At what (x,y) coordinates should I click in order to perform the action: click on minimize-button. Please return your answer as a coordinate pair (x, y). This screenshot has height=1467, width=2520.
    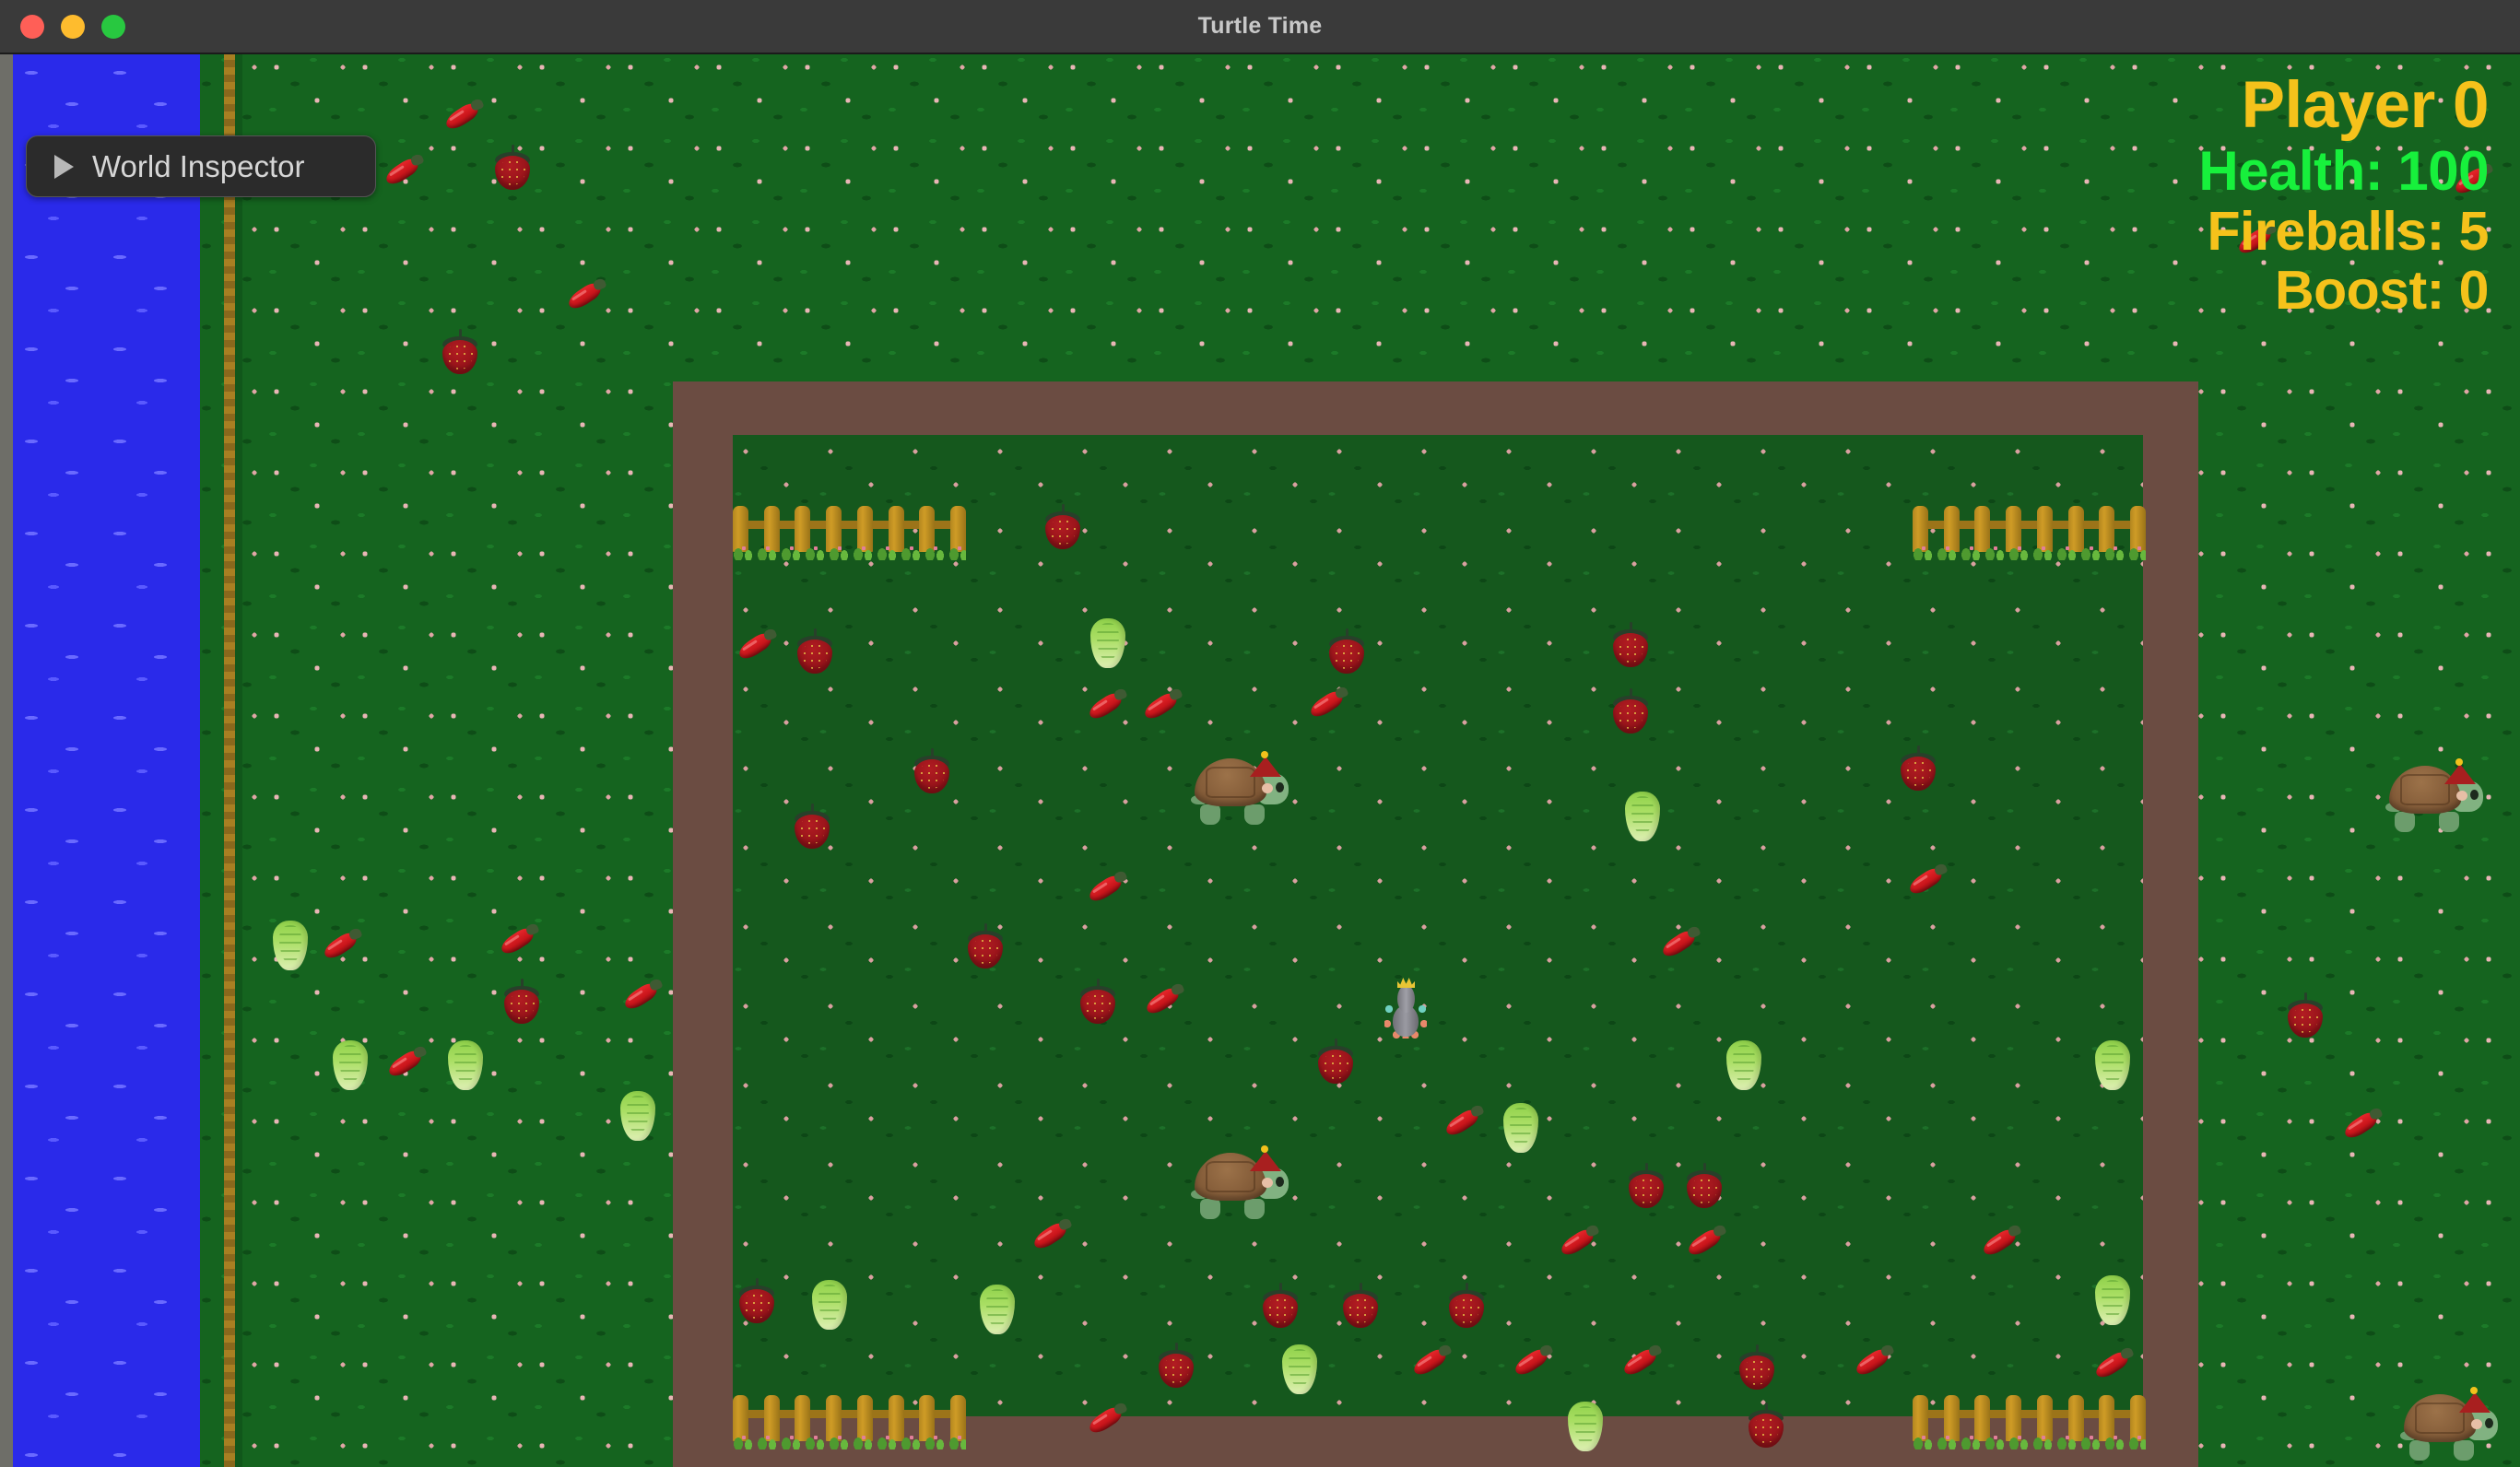
    Looking at the image, I should click on (73, 26).